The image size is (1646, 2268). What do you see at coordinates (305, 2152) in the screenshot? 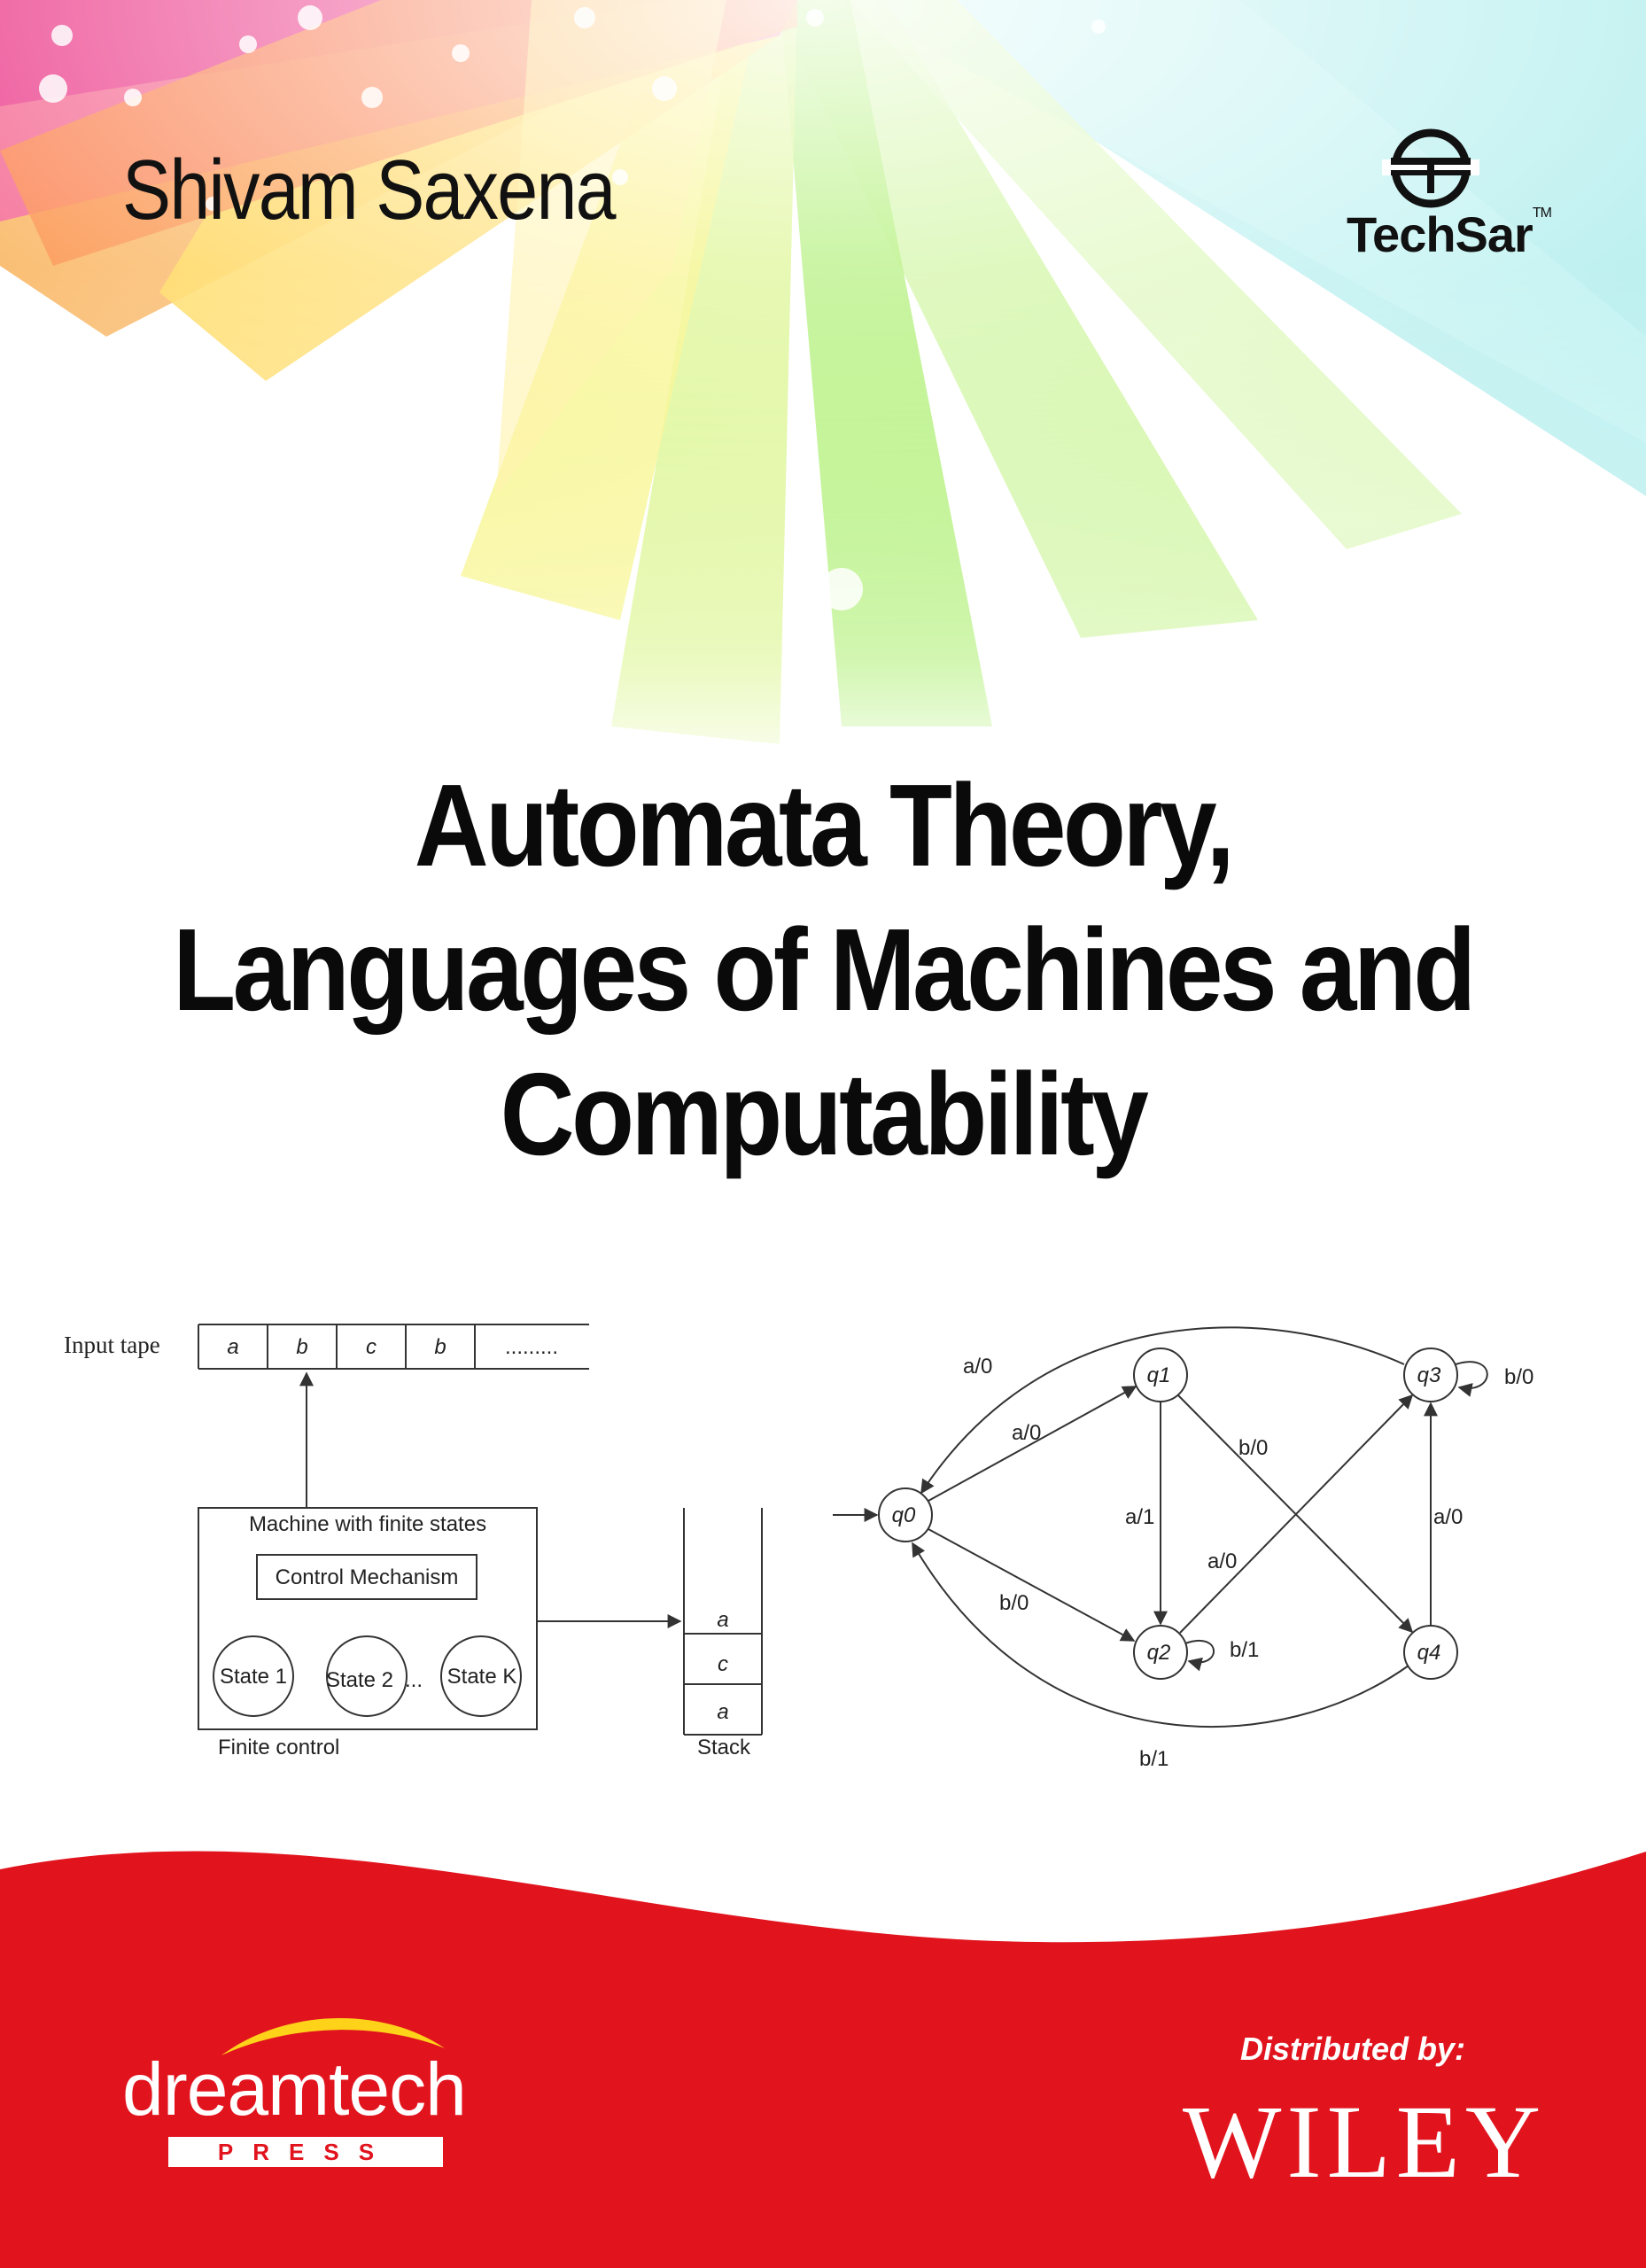
I see `publisher-logo-sub: PRESS` at bounding box center [305, 2152].